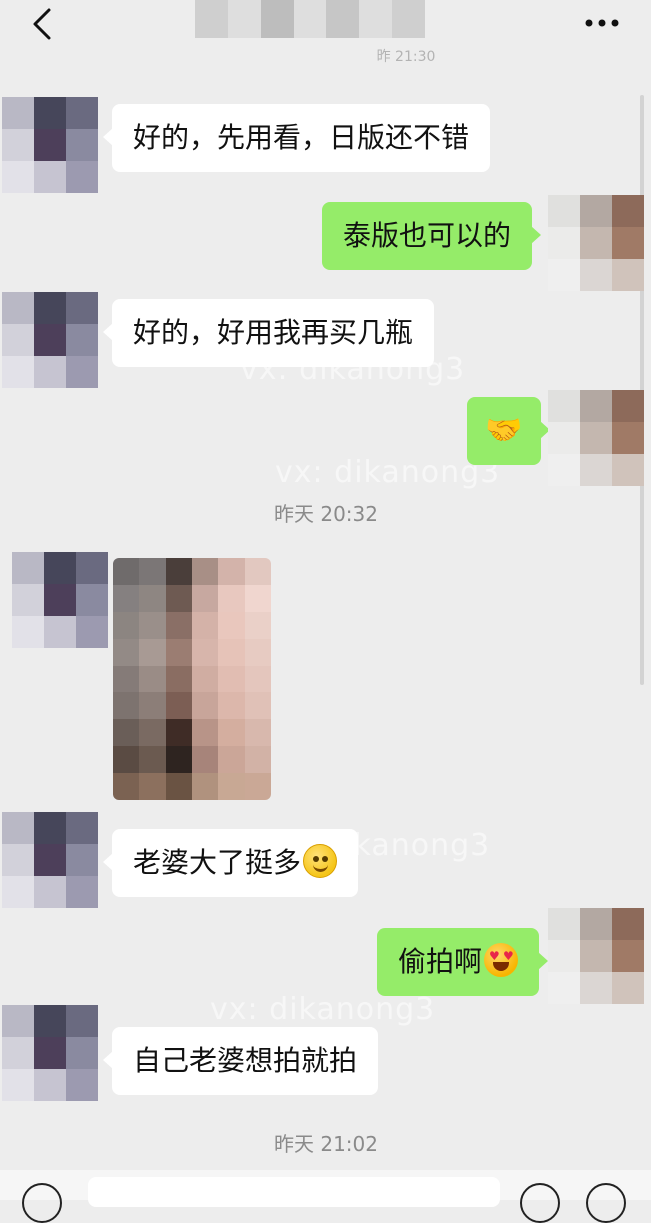 The width and height of the screenshot is (651, 1223). What do you see at coordinates (217, 862) in the screenshot?
I see `message-text: 老婆大了挺多` at bounding box center [217, 862].